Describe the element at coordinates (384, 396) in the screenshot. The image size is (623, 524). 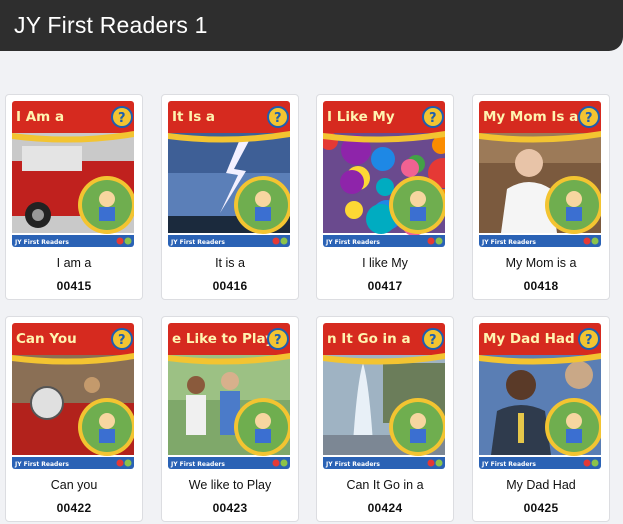
I see `book-cover: n It Go in a? JY First Readers` at that location.